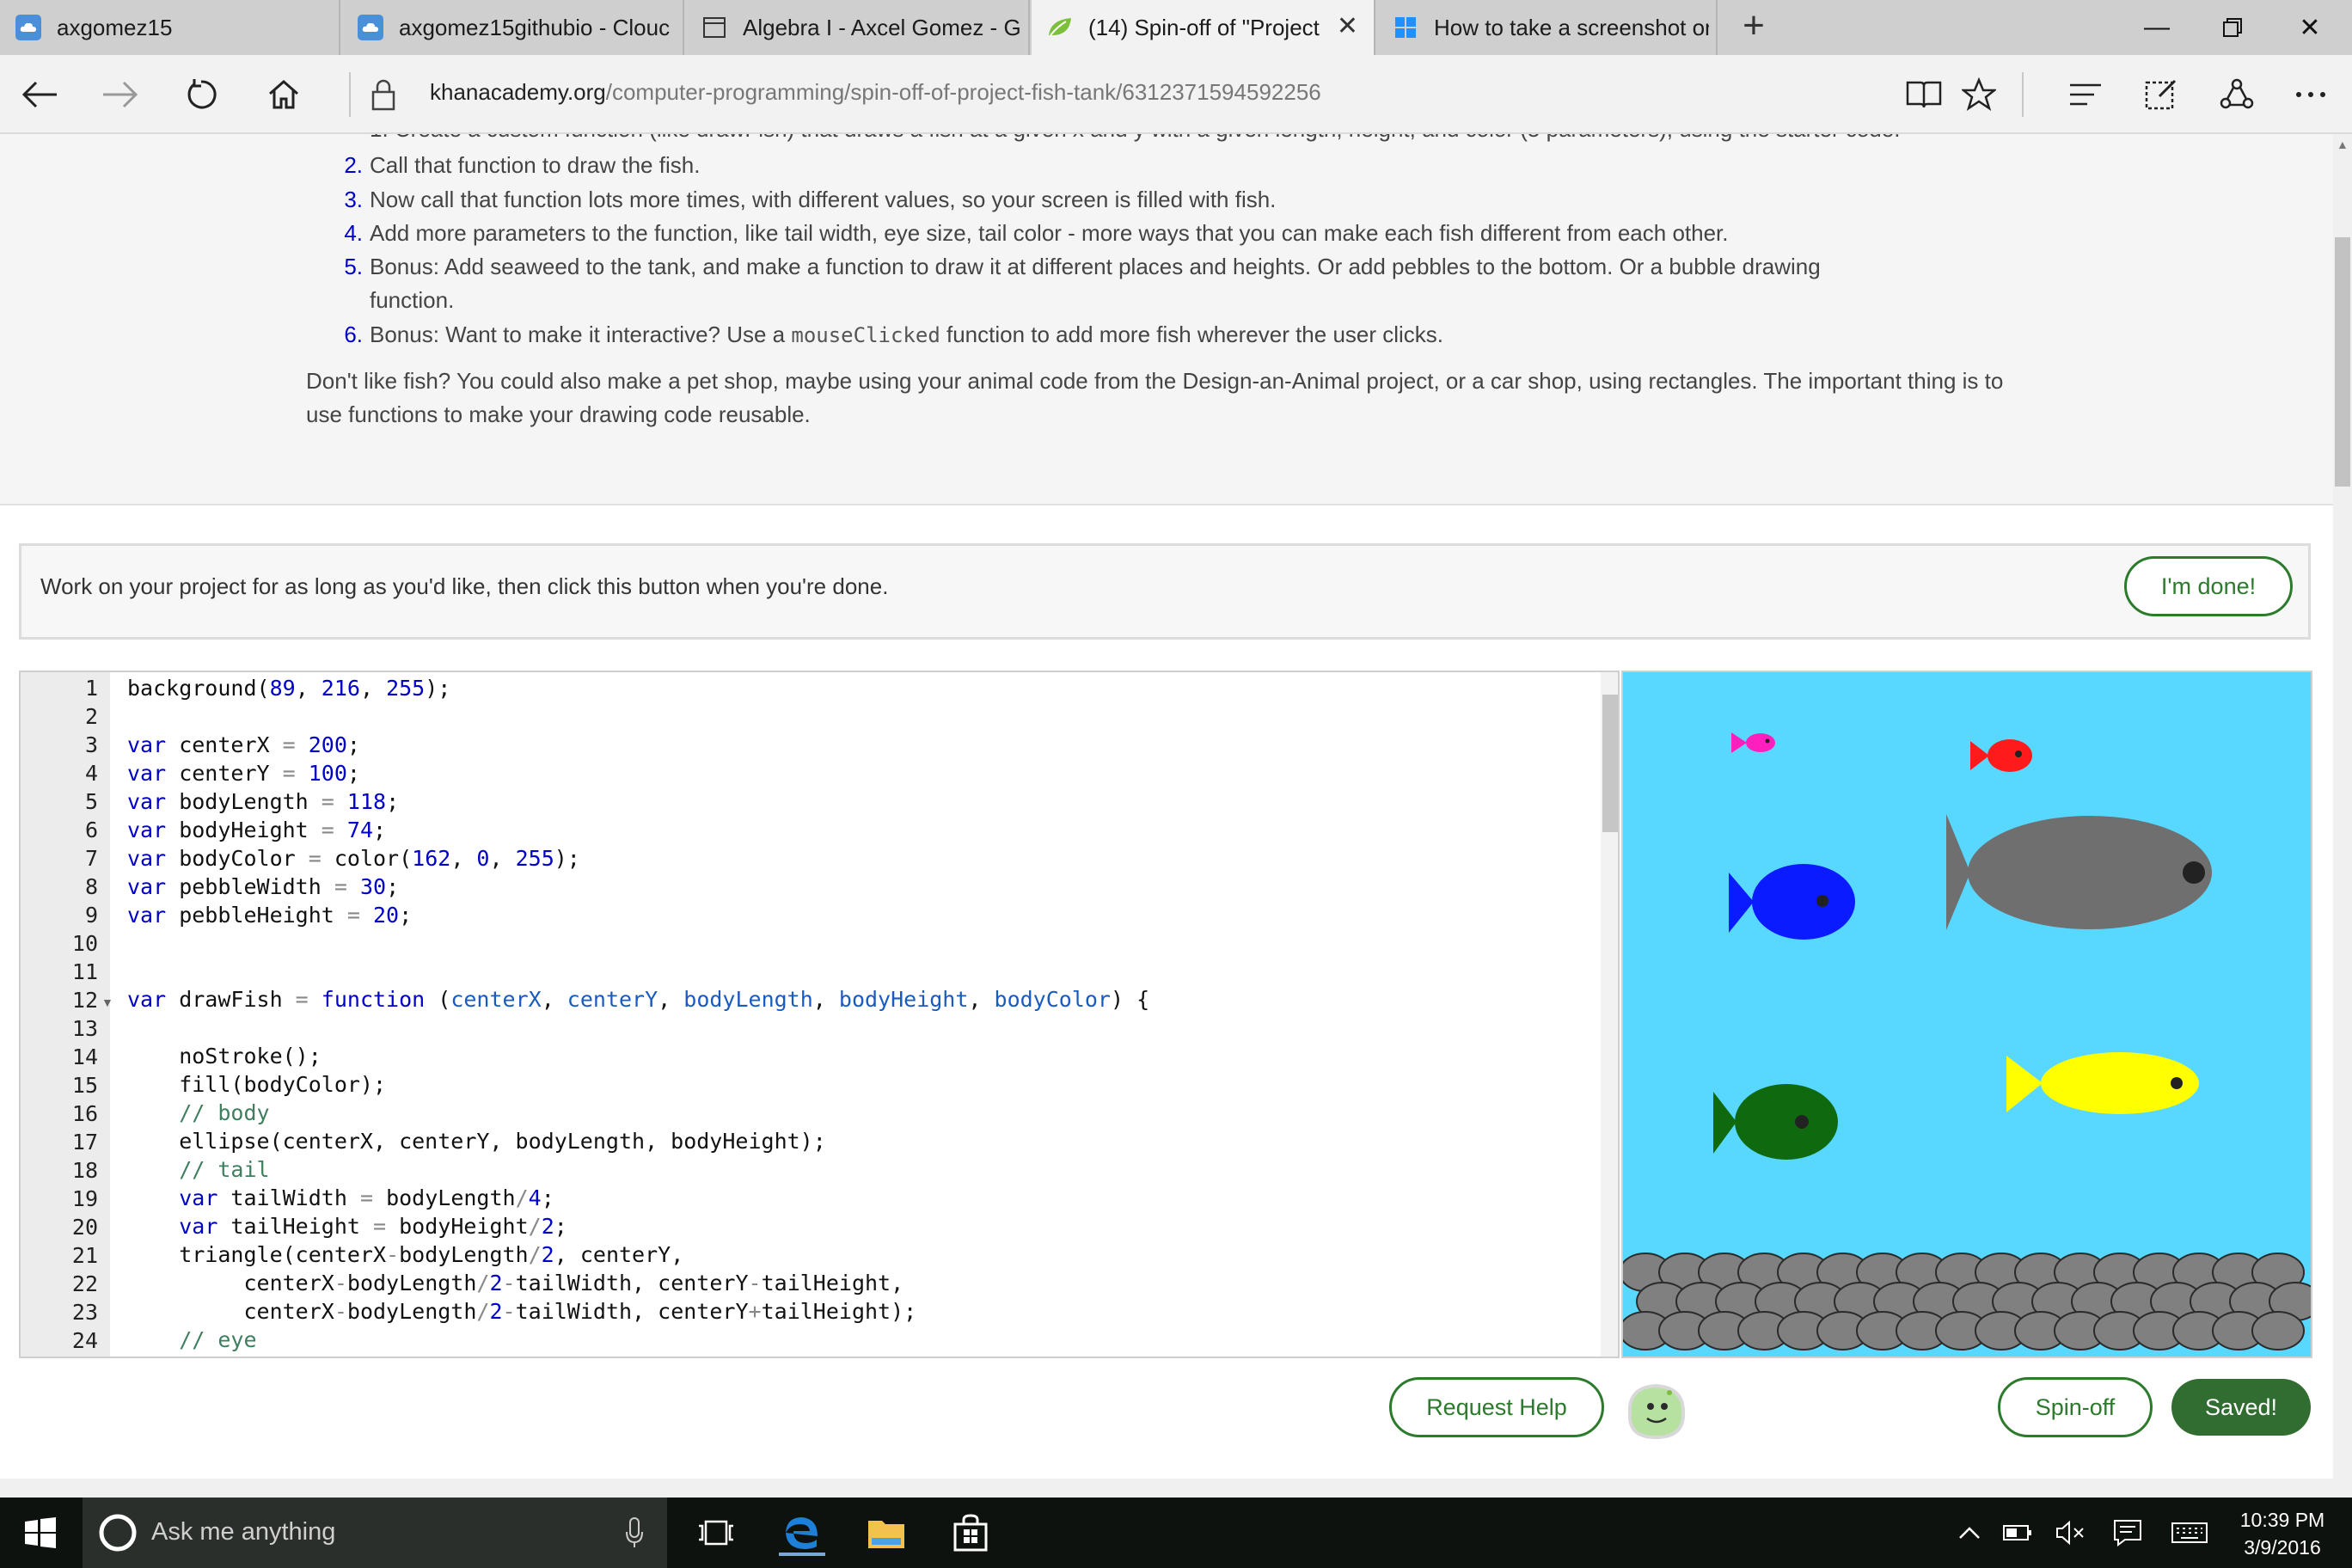 The height and width of the screenshot is (1568, 2352). Describe the element at coordinates (1609, 1014) in the screenshot. I see `editor-scrollbar` at that location.